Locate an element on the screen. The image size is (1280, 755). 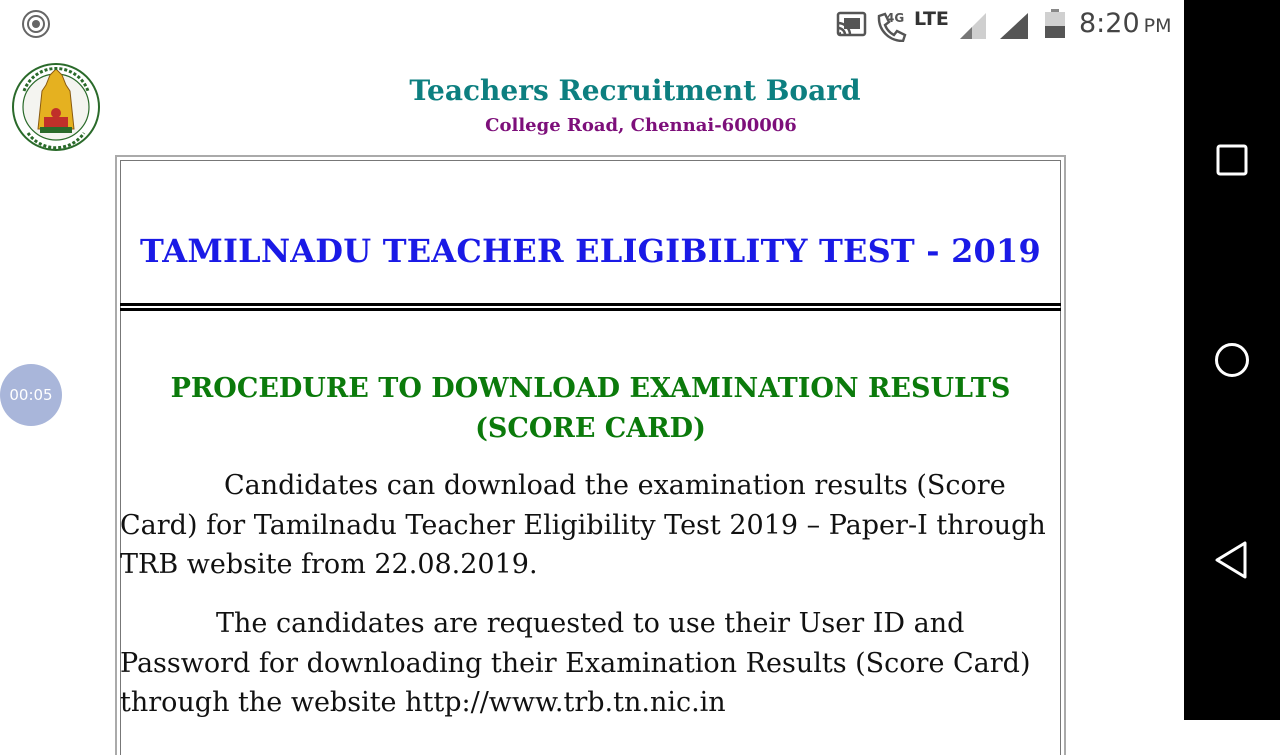
clock-time: 8:20 is located at coordinates (1109, 23).